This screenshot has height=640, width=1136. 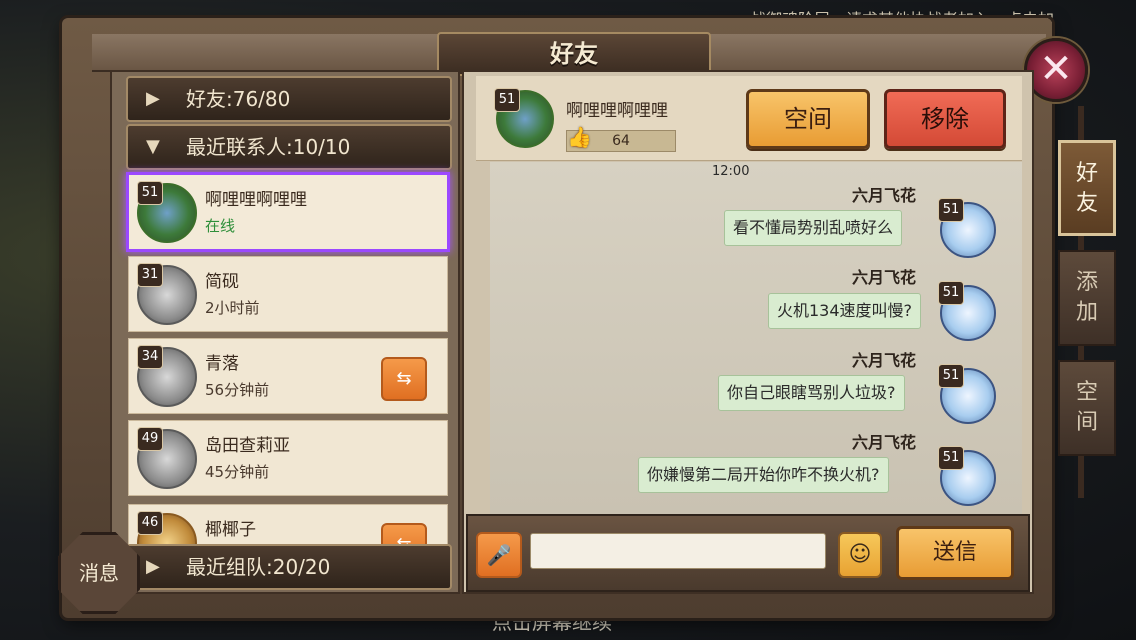 I want to click on close-icon: ✕, so click(x=1056, y=69).